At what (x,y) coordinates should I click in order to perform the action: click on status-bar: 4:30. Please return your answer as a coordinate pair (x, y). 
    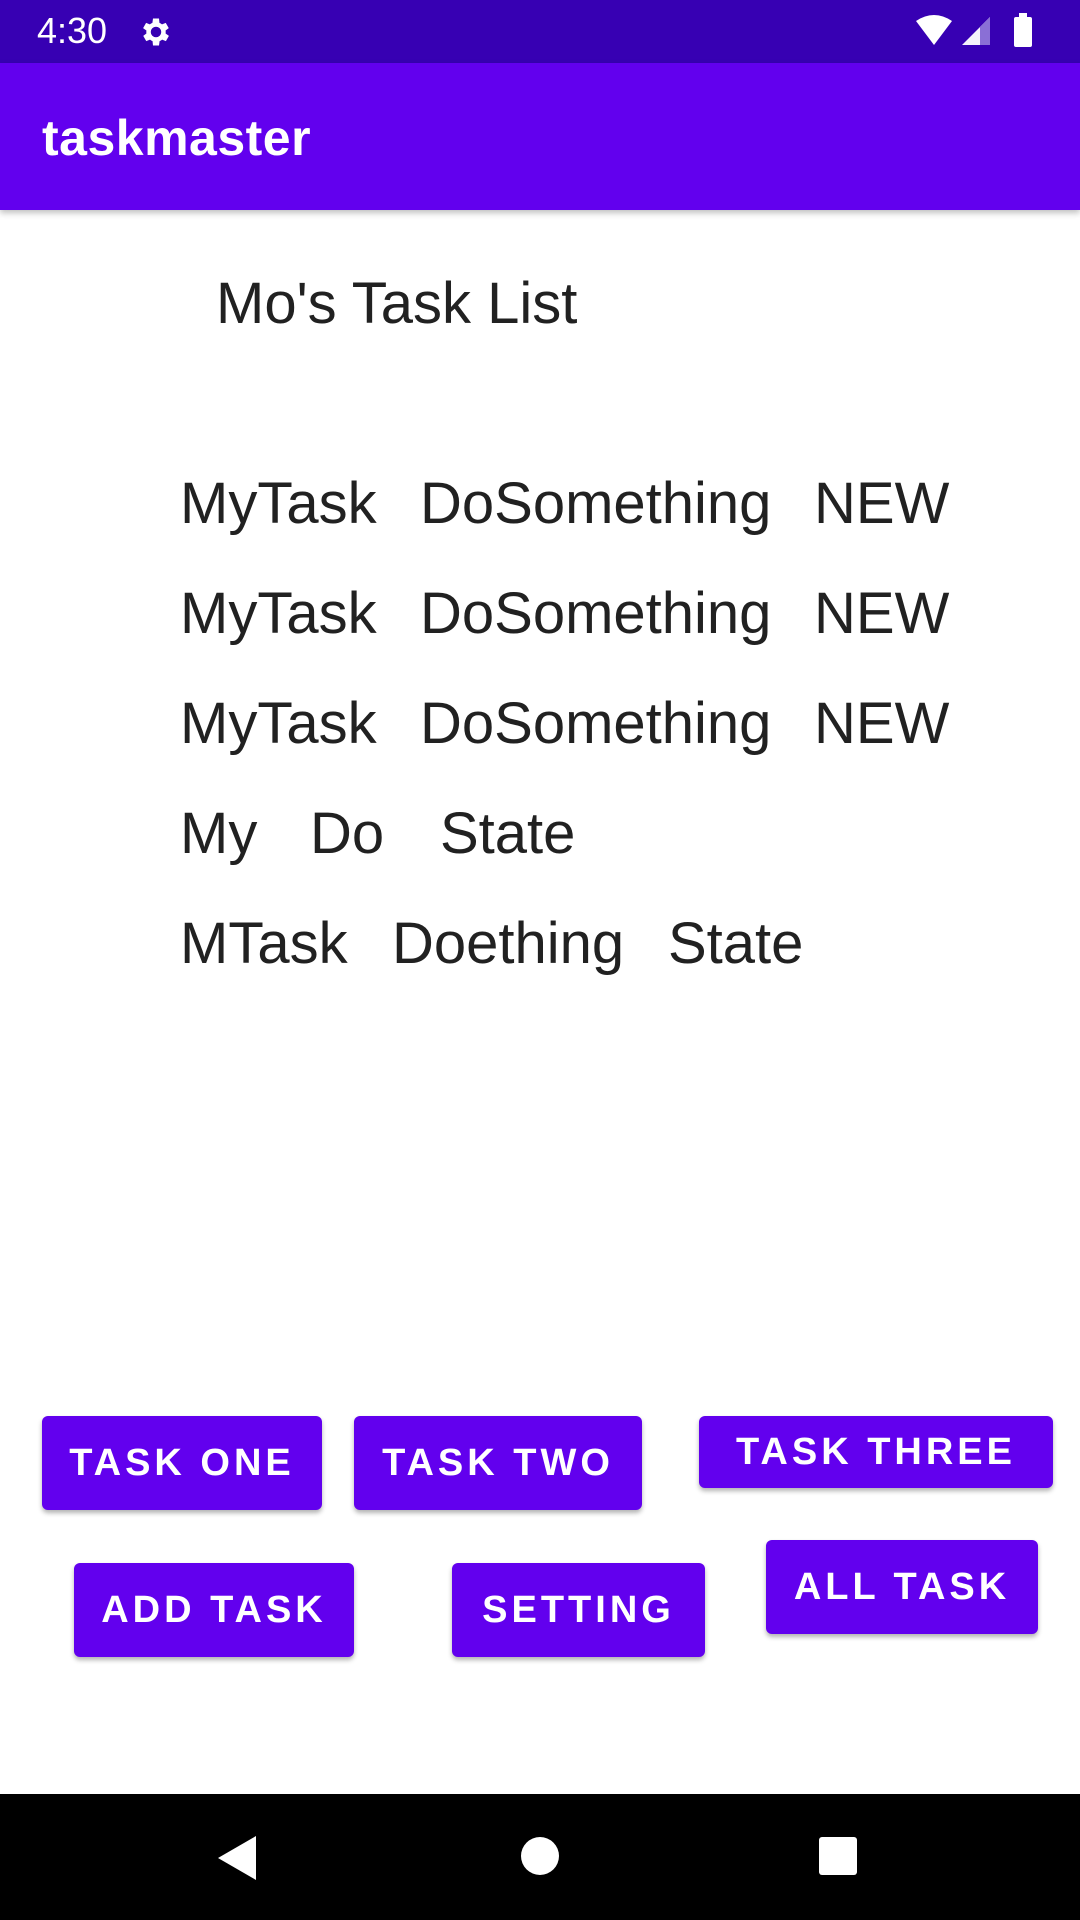
    Looking at the image, I should click on (540, 31).